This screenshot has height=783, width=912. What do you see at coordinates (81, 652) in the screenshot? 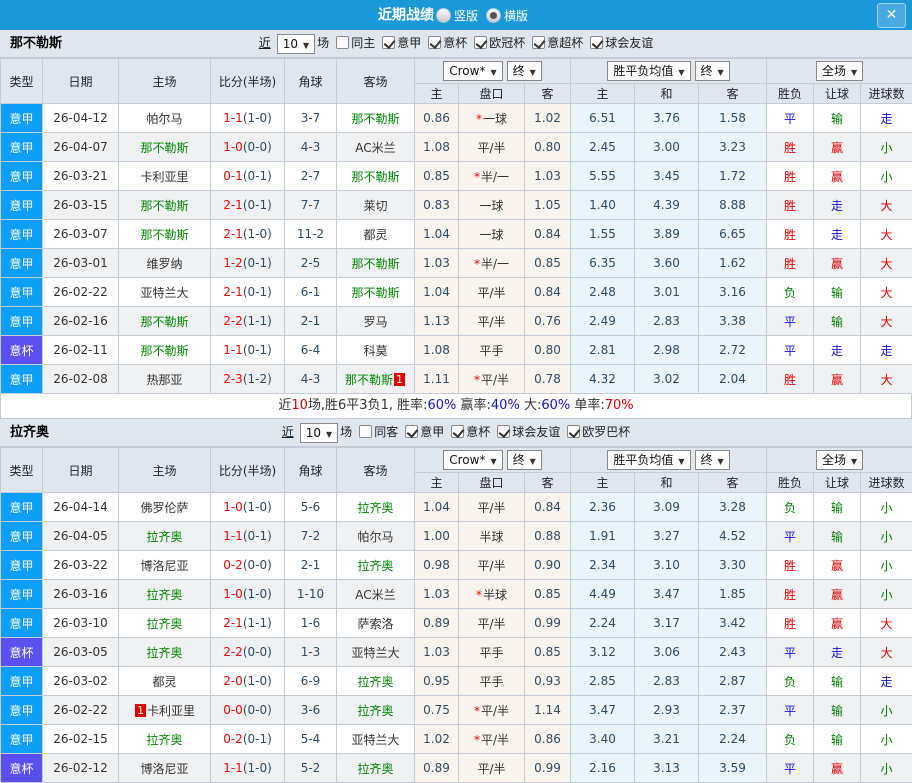
I see `date-cell: 26-03-05` at bounding box center [81, 652].